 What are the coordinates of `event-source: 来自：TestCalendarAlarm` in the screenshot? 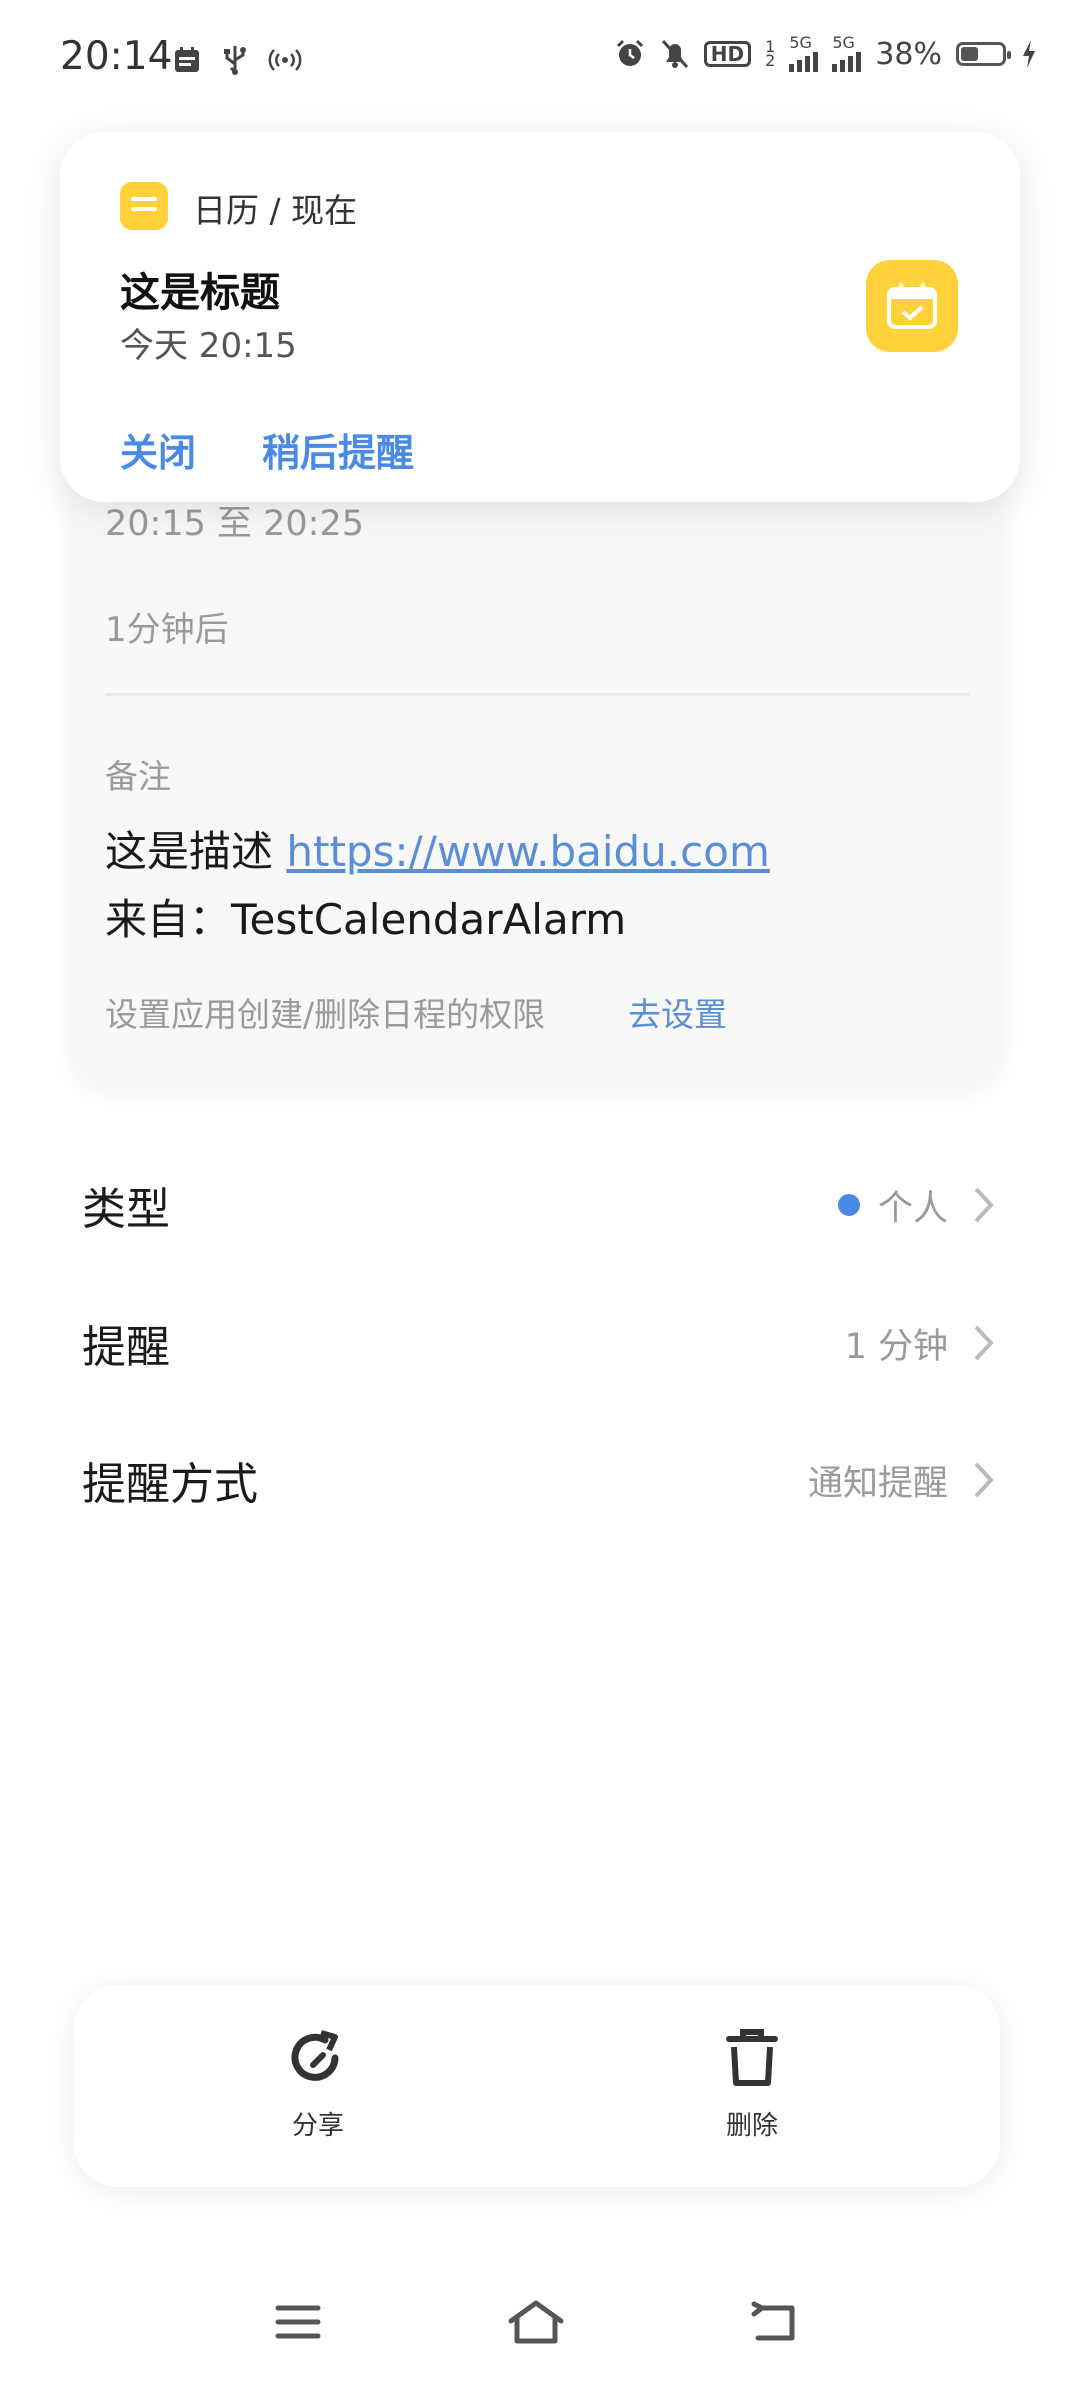 It's located at (366, 919).